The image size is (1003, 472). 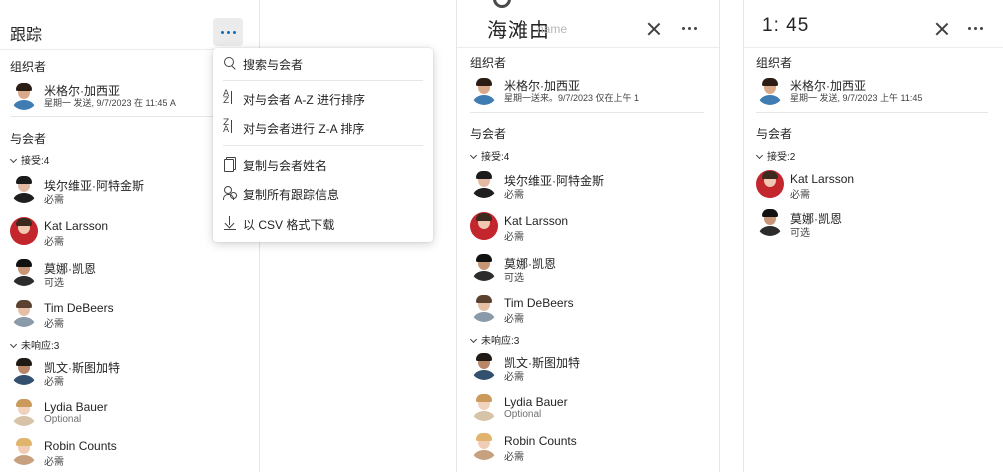 I want to click on divider, so click(x=587, y=112).